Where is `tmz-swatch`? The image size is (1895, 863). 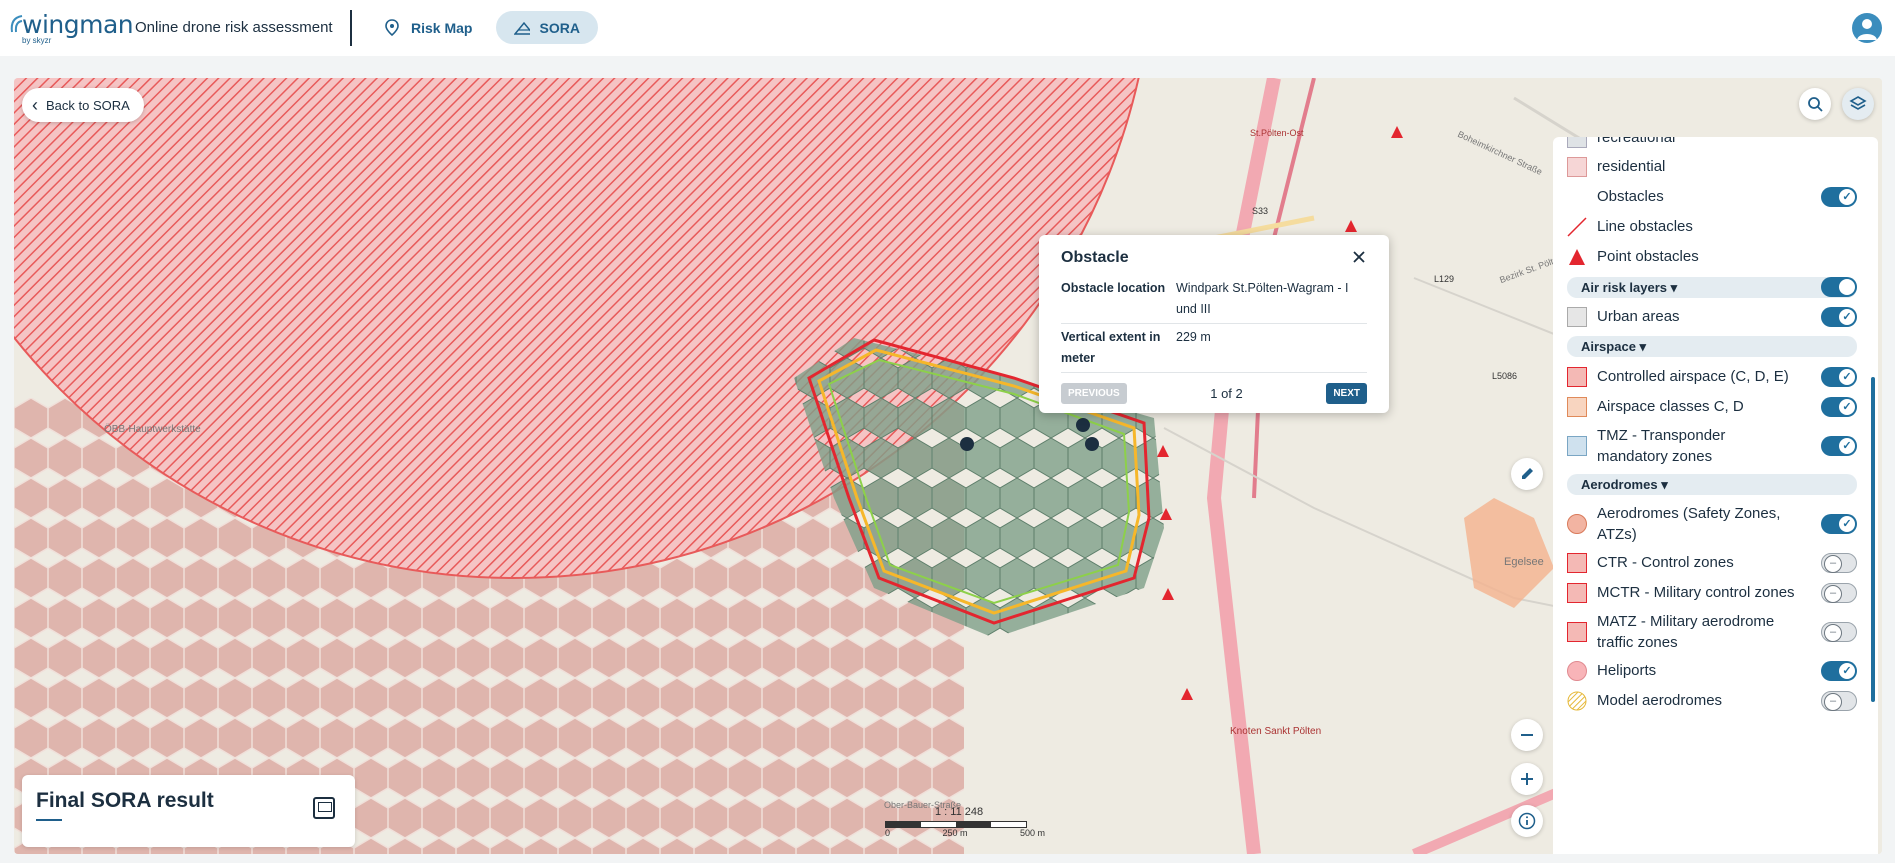 tmz-swatch is located at coordinates (1577, 446).